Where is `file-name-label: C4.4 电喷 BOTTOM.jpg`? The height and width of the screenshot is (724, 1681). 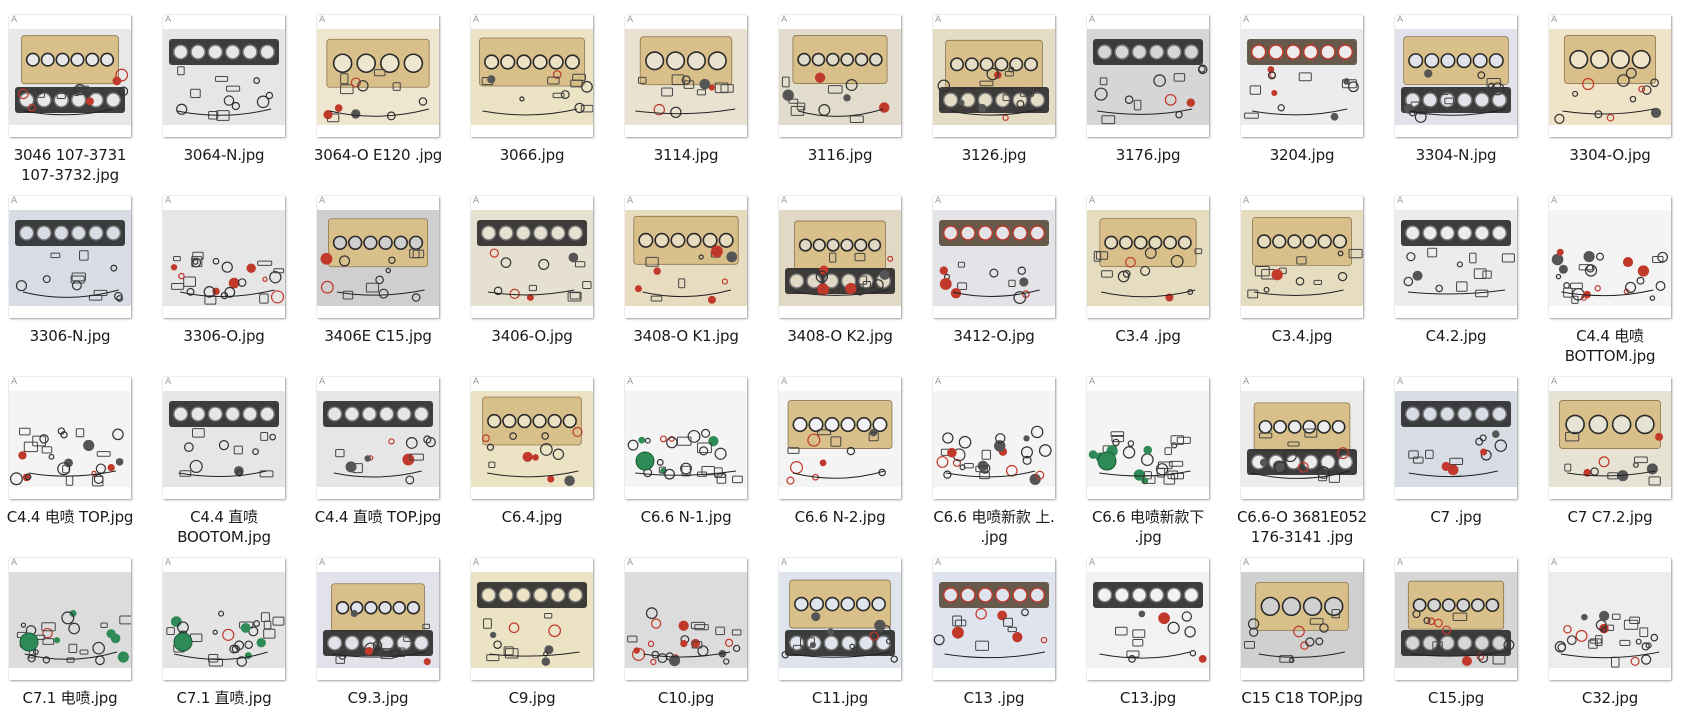
file-name-label: C4.4 电喷 BOTTOM.jpg is located at coordinates (1610, 346).